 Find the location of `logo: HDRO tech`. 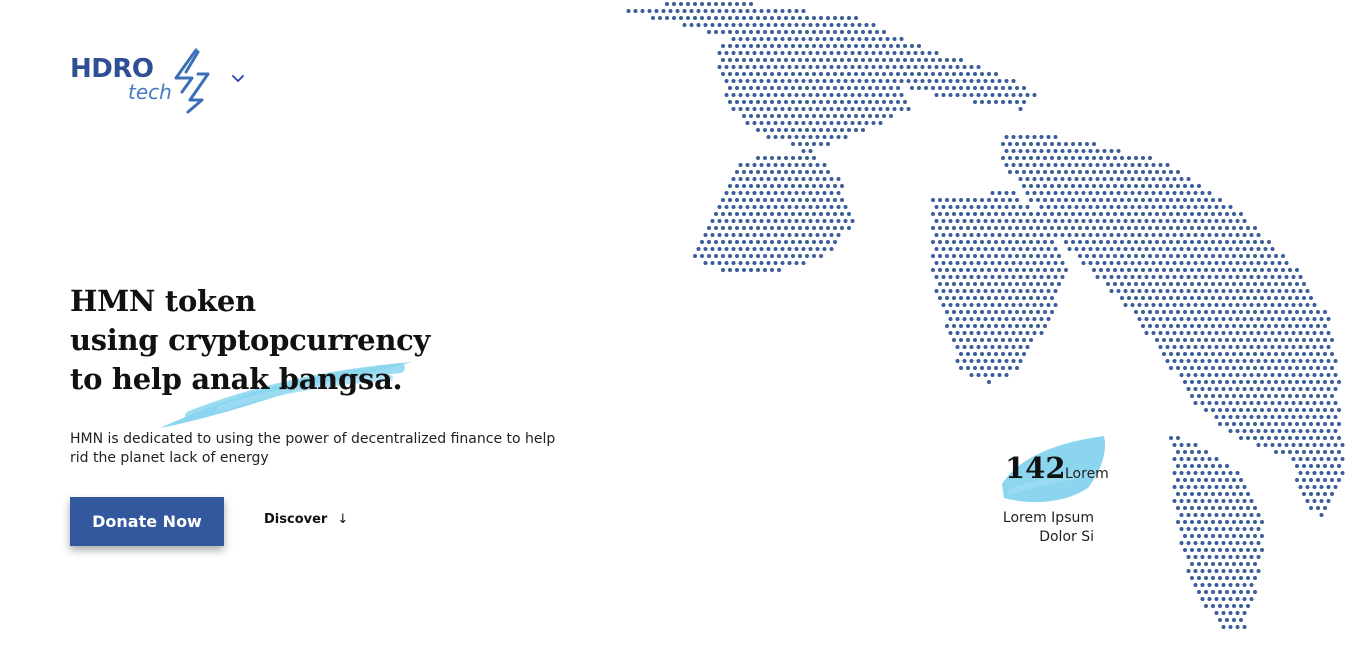

logo: HDRO tech is located at coordinates (145, 81).